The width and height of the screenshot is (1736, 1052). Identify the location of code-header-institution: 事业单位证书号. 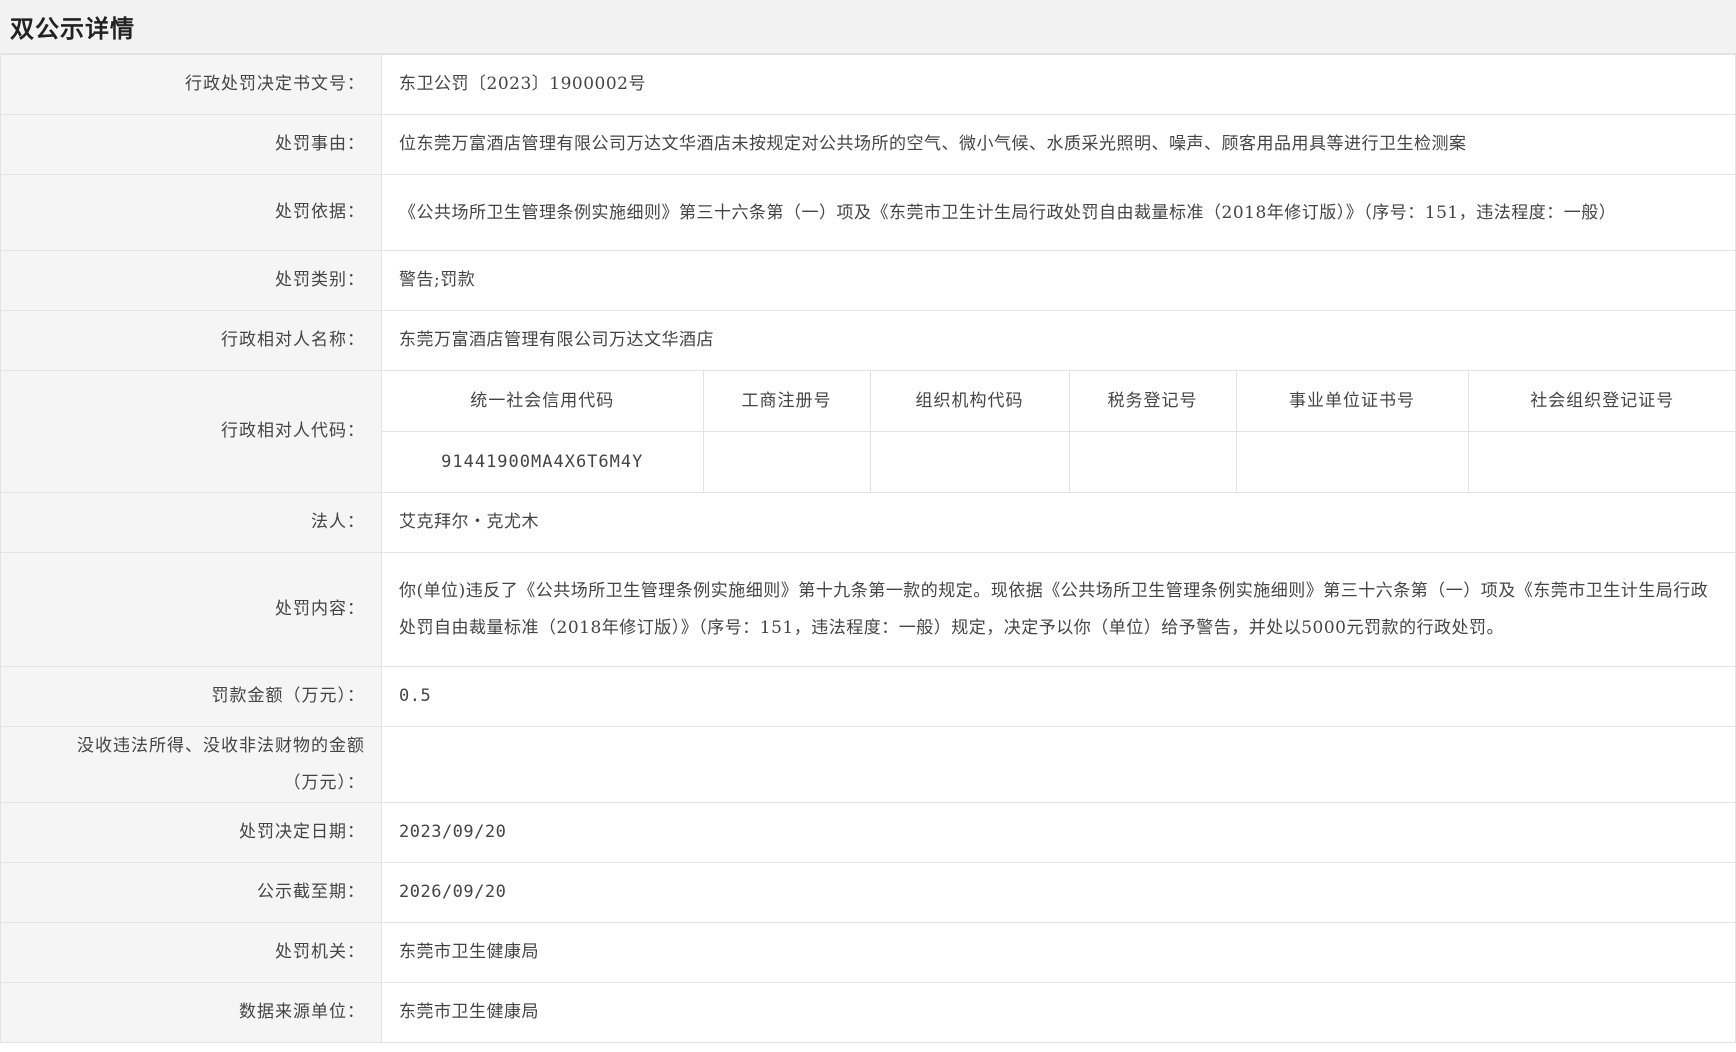
(1352, 401).